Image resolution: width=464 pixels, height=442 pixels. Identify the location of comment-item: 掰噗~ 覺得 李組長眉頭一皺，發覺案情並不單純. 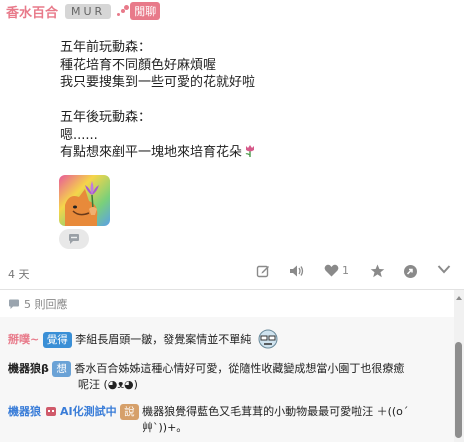
(143, 339).